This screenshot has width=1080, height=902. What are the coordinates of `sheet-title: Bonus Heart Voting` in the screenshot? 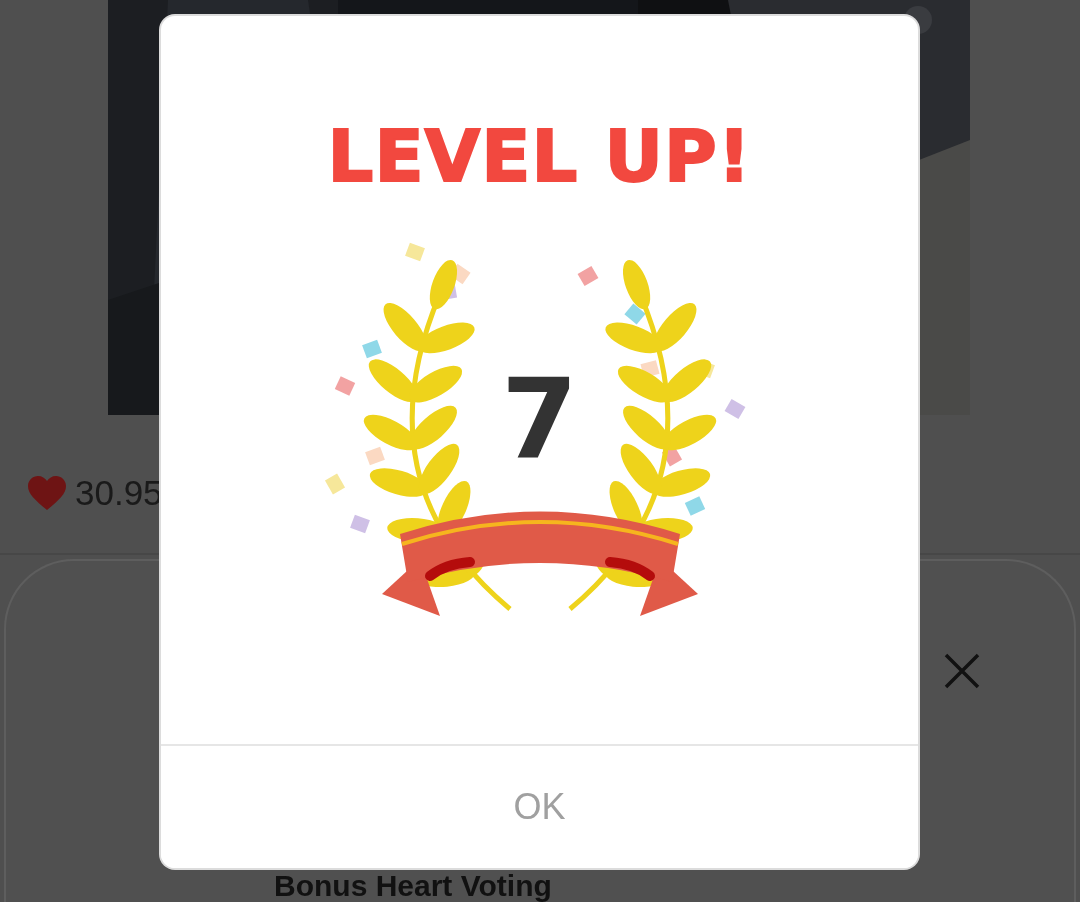 It's located at (413, 886).